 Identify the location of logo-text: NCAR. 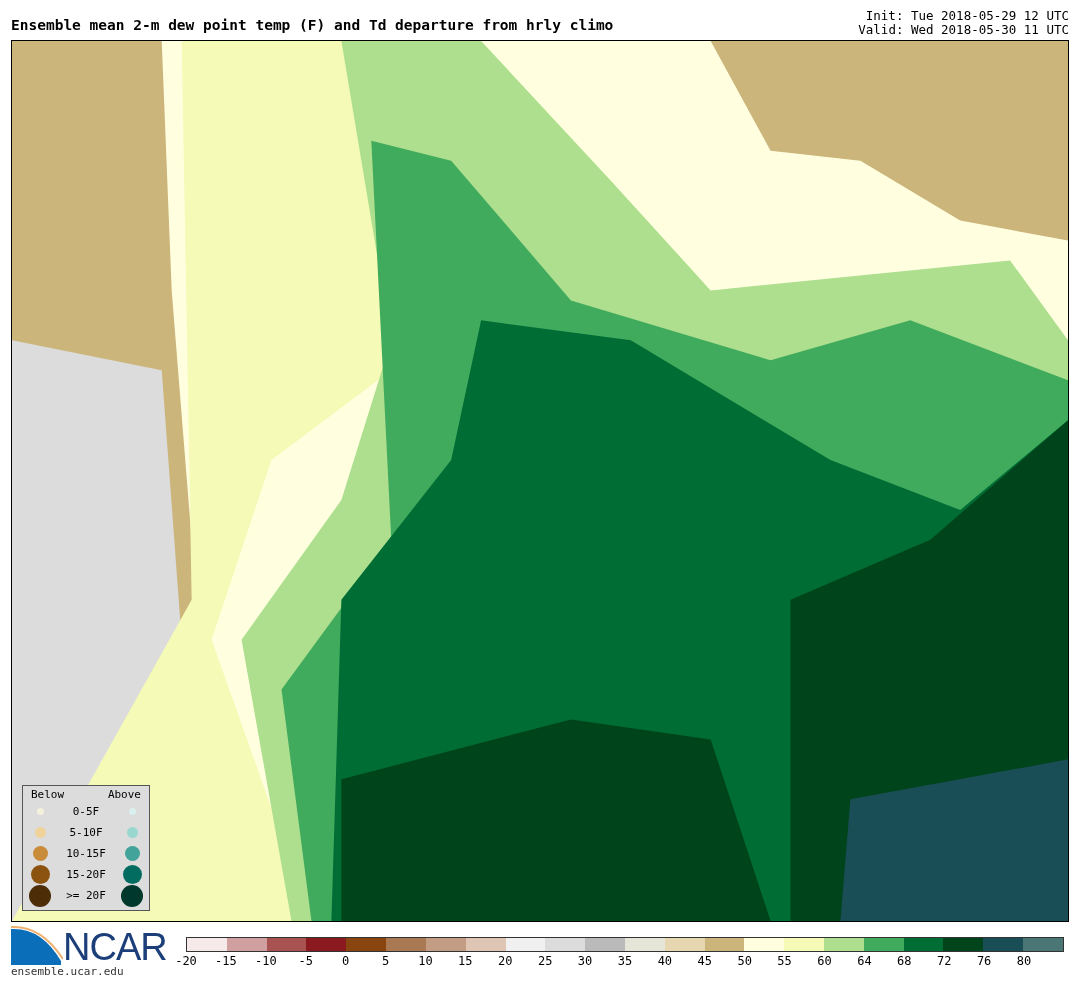
(115, 947).